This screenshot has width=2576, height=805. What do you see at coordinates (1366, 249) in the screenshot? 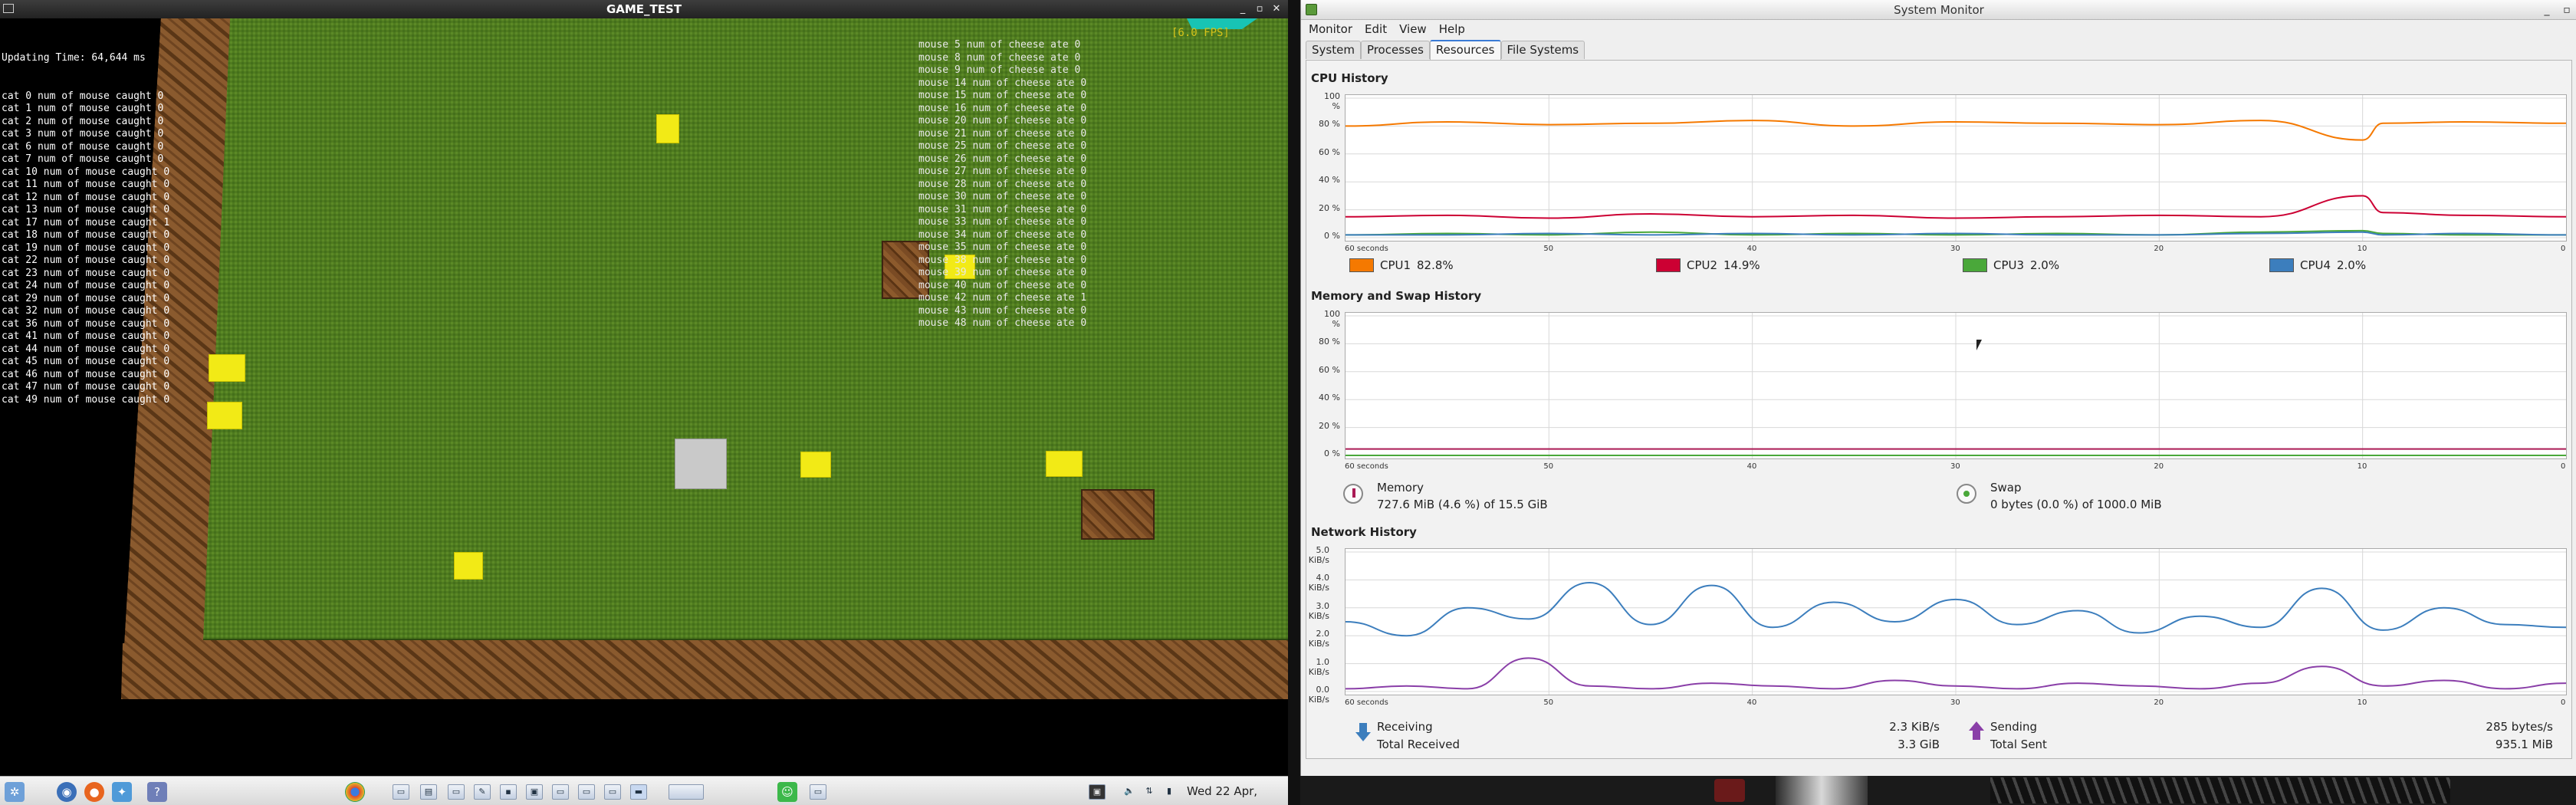
I see `cpu-x-tick: 60 seconds` at bounding box center [1366, 249].